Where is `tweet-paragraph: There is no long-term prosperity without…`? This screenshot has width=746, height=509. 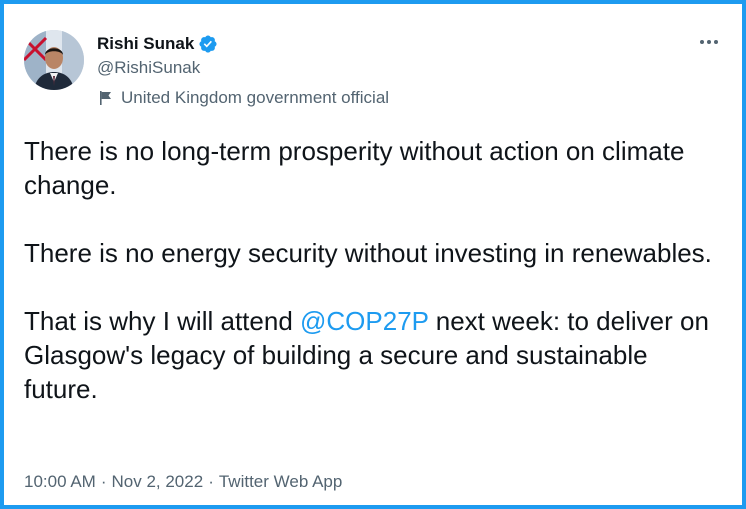
tweet-paragraph: There is no long-term prosperity without… is located at coordinates (354, 168).